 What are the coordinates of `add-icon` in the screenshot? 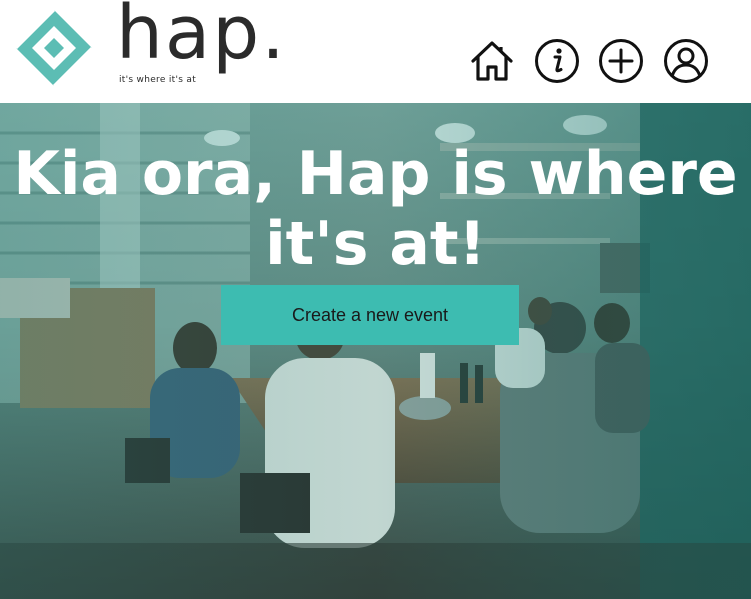 It's located at (621, 61).